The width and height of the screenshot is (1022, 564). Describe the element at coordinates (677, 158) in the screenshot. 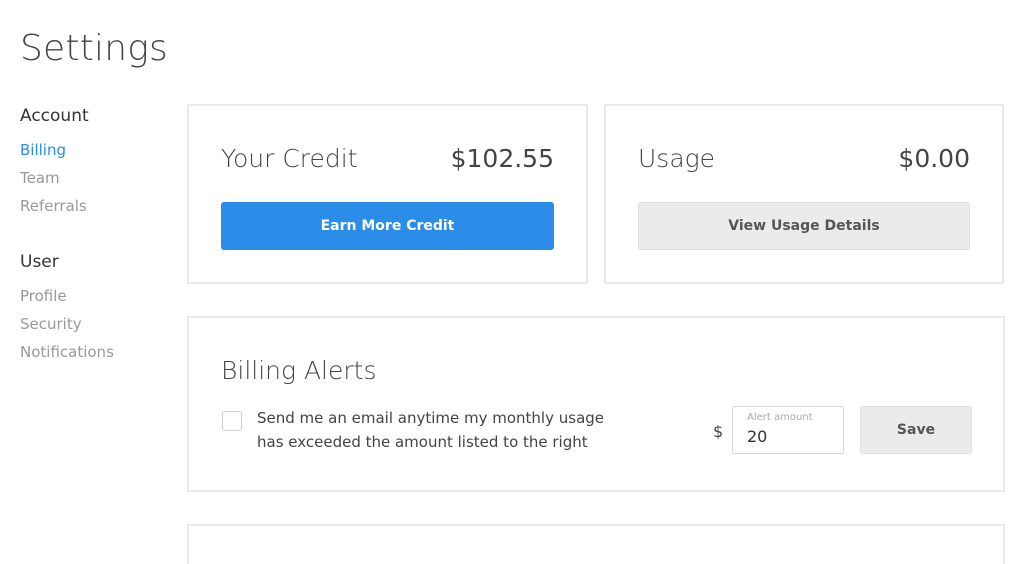

I see `usage-title: Usage` at that location.